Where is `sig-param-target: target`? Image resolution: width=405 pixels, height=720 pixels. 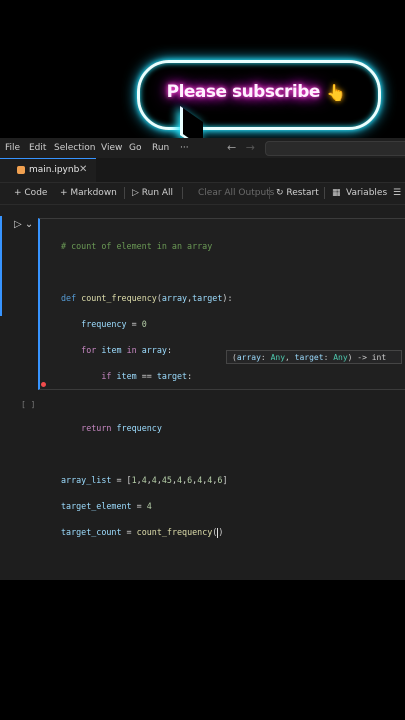 sig-param-target: target is located at coordinates (309, 357).